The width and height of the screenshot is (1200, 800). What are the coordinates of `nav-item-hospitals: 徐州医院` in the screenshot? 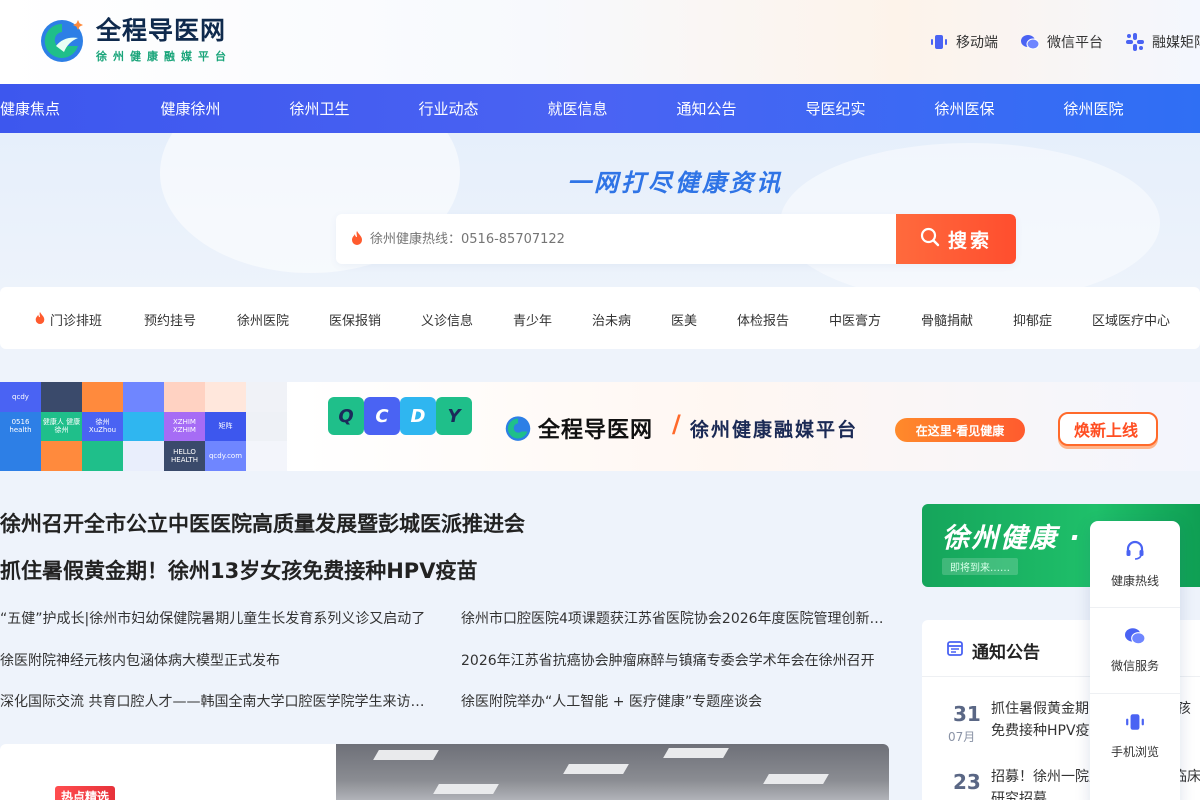 It's located at (1093, 108).